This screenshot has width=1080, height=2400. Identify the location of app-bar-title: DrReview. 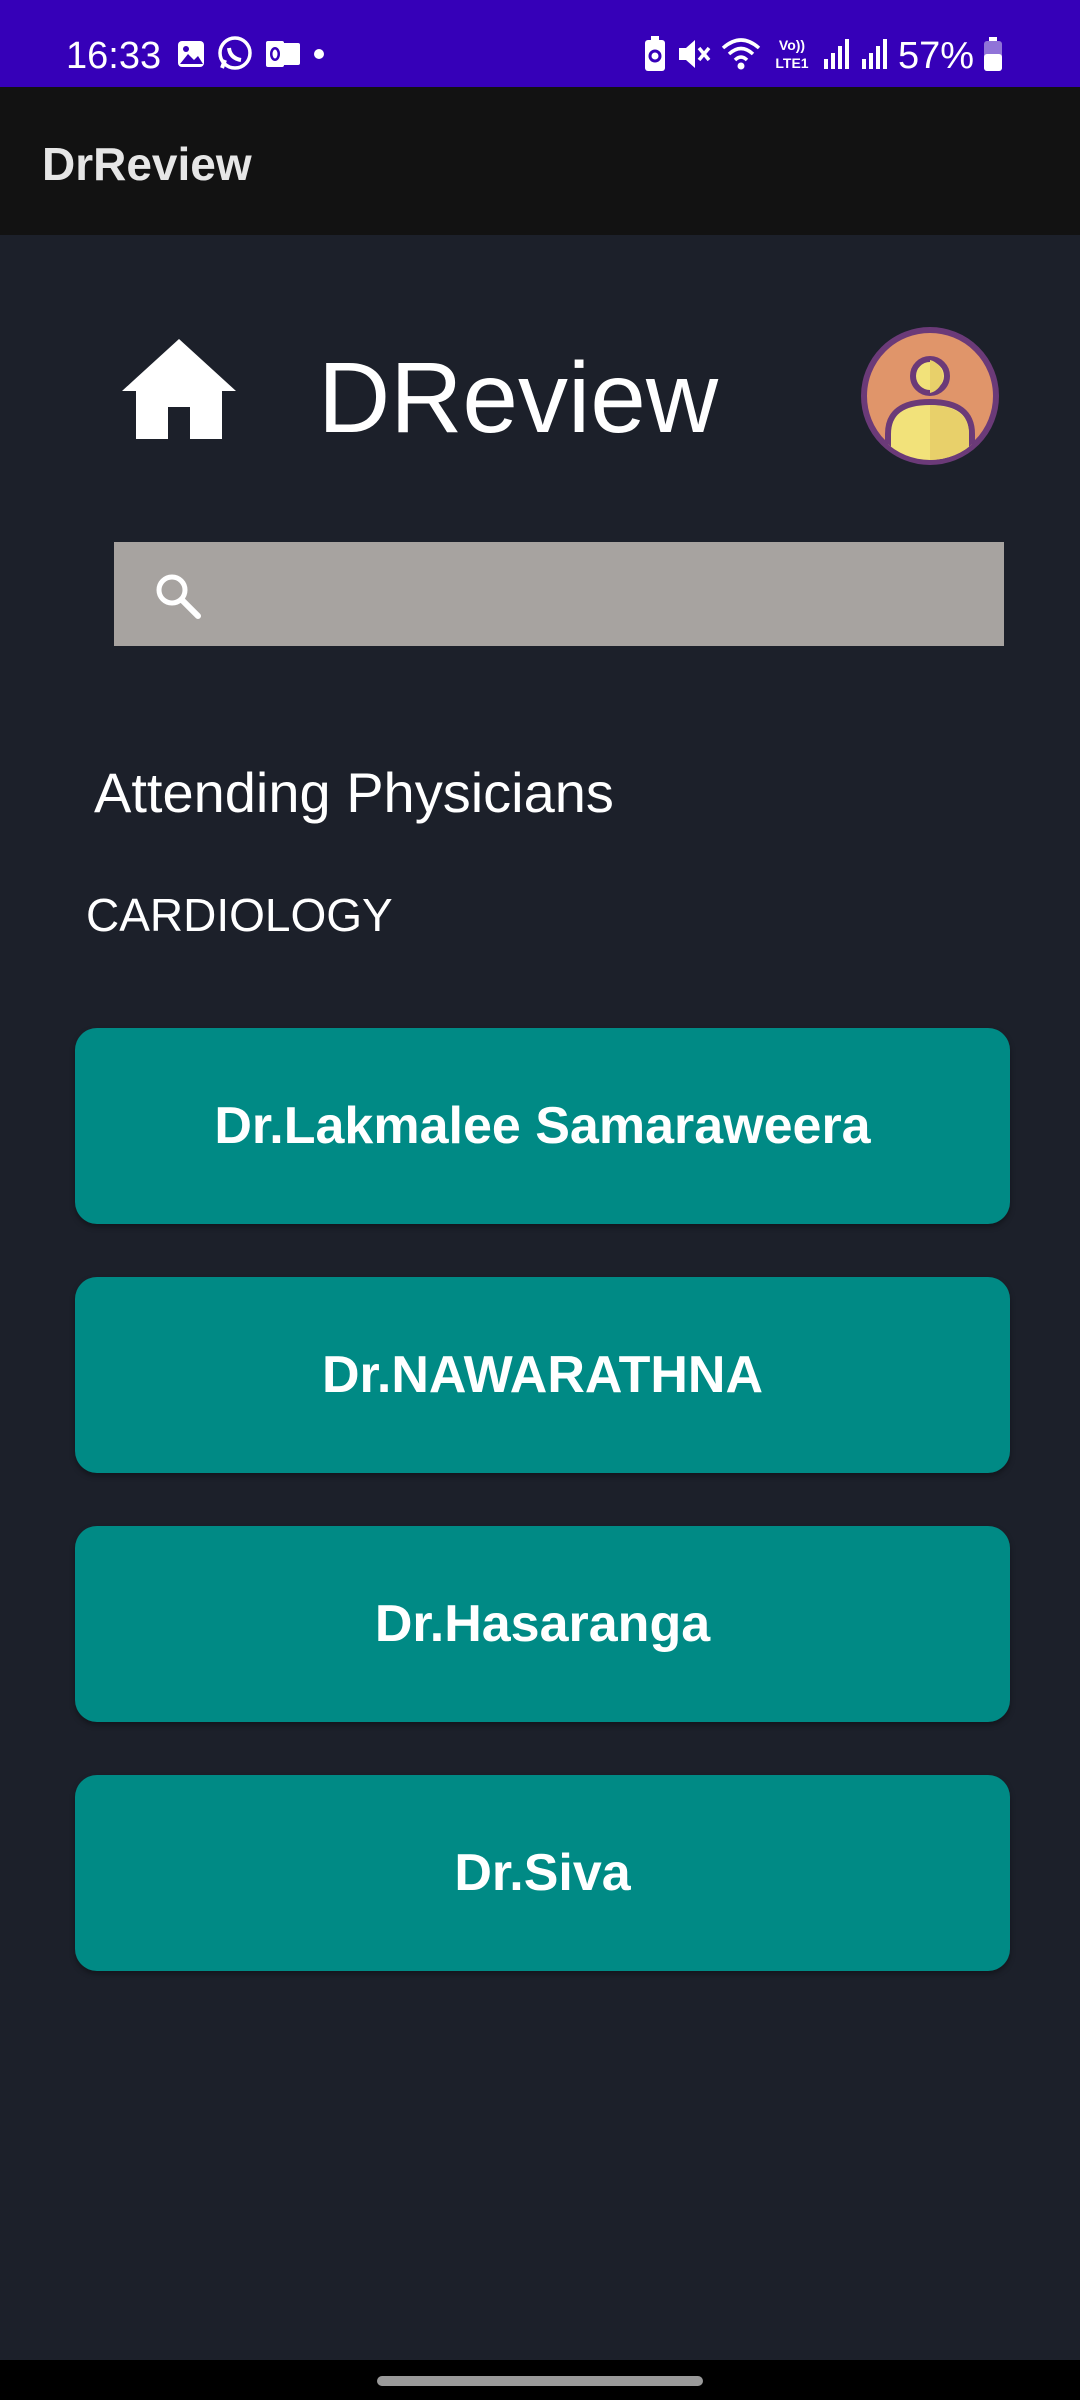
(147, 164).